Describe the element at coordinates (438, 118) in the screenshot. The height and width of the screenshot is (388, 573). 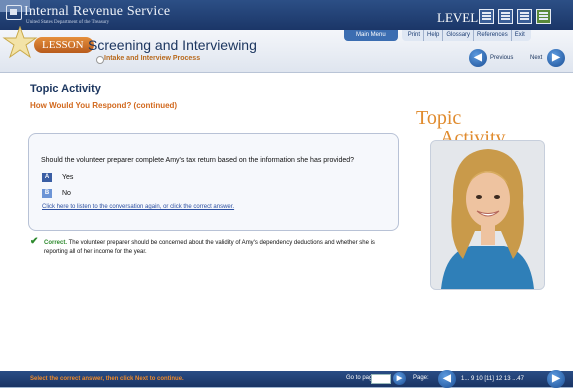
I see `art-line-1: Topic` at that location.